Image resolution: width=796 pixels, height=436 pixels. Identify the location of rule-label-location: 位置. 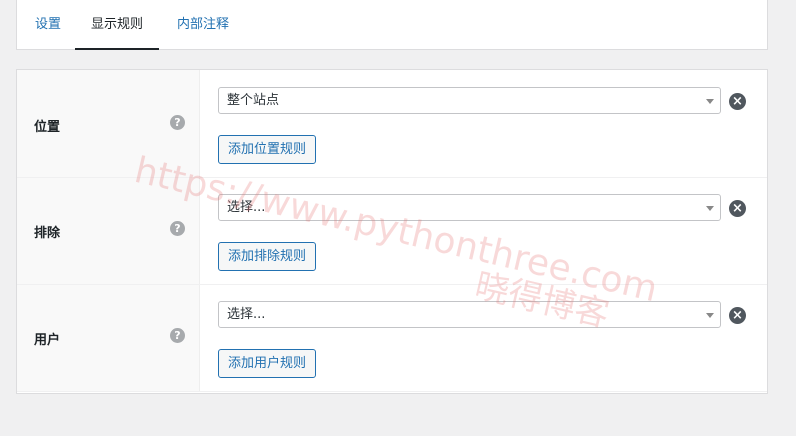
(47, 127).